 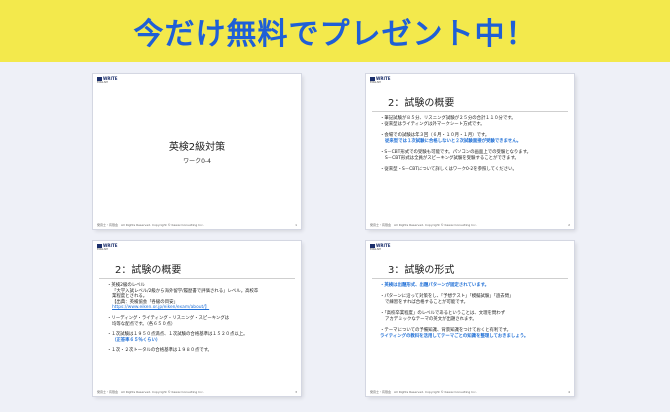 I want to click on slide-title: 英検2級対策, so click(x=197, y=147).